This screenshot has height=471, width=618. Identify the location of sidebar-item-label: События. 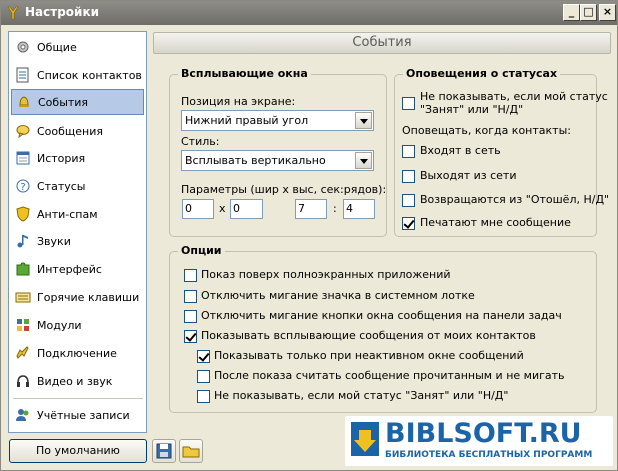
(63, 102).